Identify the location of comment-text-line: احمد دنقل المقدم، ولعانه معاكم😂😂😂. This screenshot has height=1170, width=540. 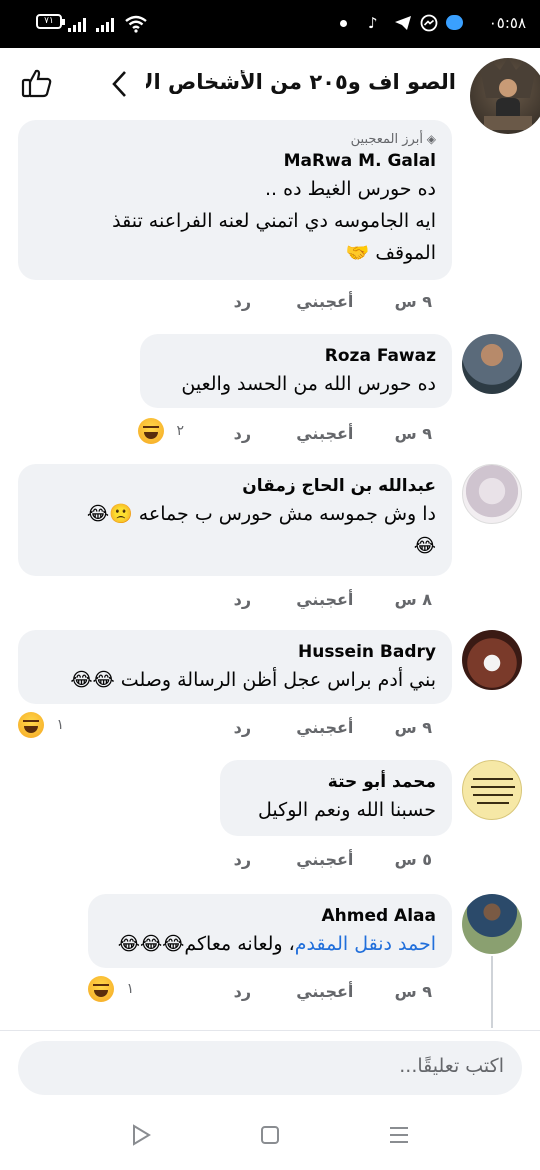
(270, 944).